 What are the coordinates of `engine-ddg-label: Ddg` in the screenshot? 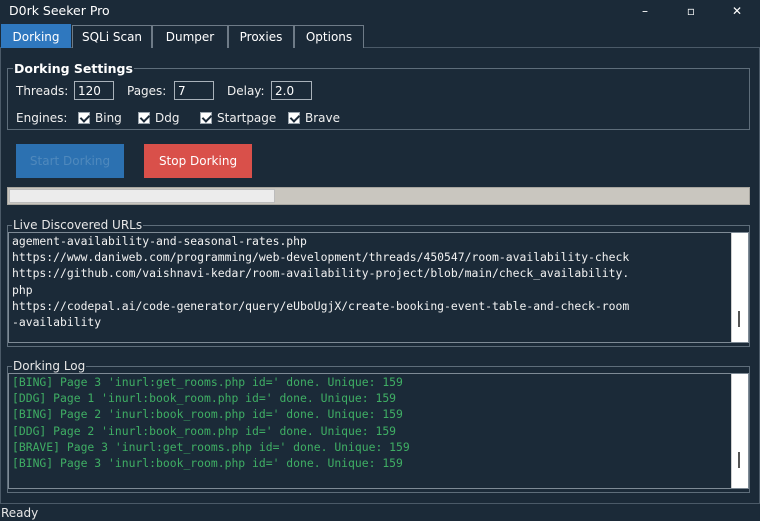 It's located at (167, 118).